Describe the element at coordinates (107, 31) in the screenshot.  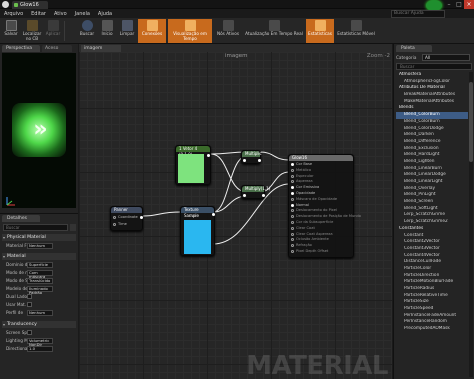
I see `home-button: Início` at that location.